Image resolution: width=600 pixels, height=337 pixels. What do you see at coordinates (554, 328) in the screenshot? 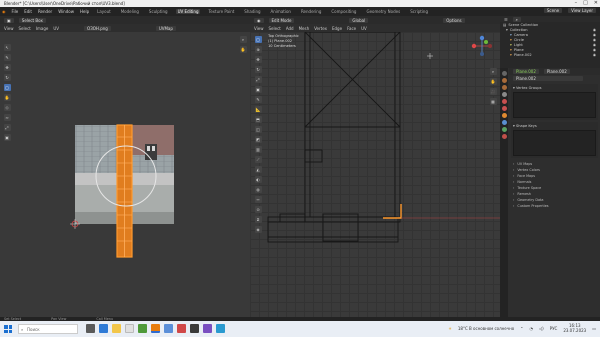
I see `language-indicator: РУС` at bounding box center [554, 328].